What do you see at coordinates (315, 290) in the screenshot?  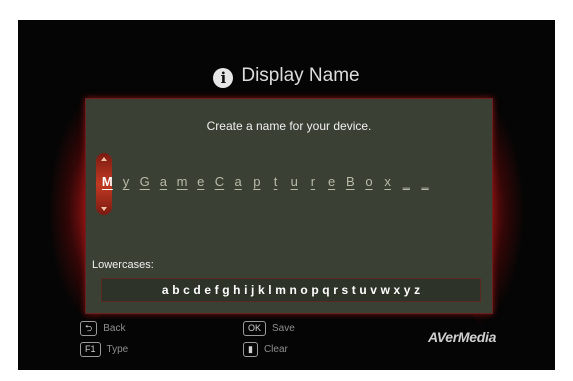 I see `key-p: p` at bounding box center [315, 290].